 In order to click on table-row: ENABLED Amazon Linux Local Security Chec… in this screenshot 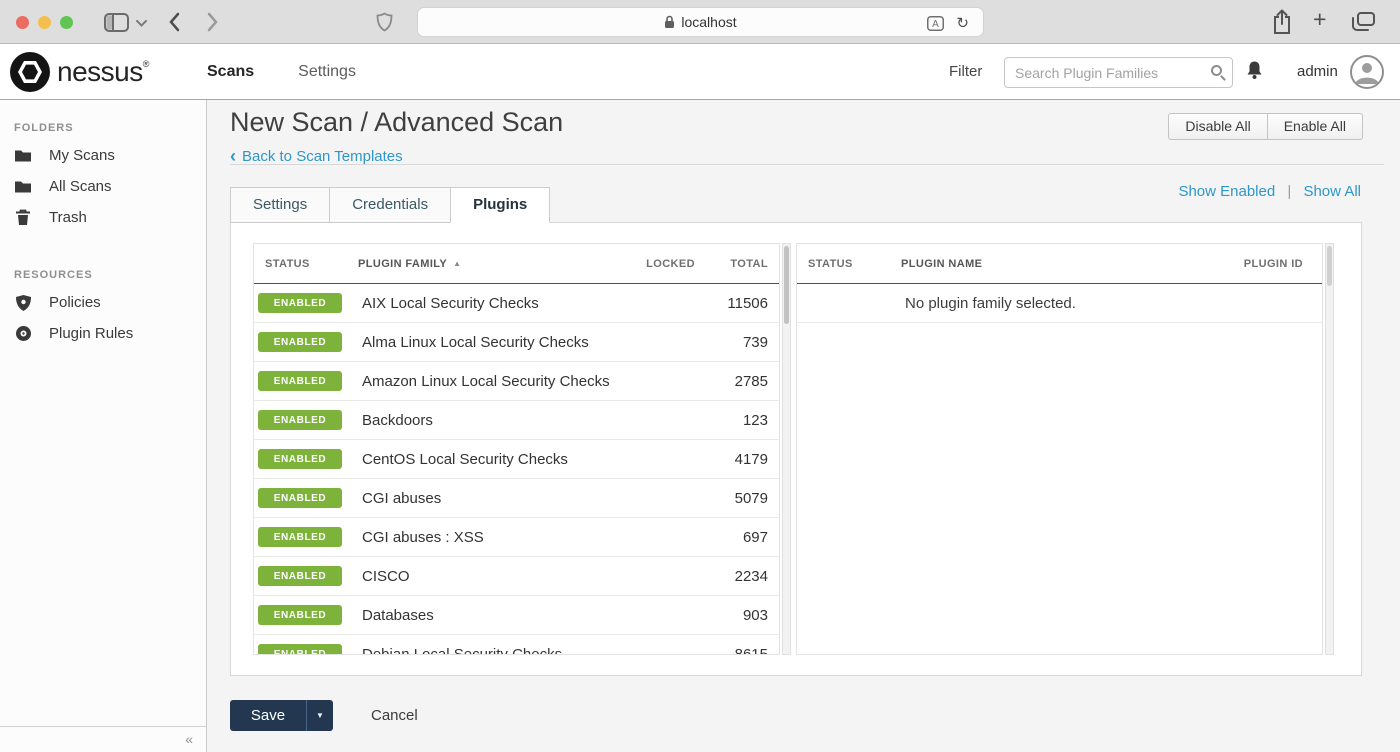, I will do `click(516, 381)`.